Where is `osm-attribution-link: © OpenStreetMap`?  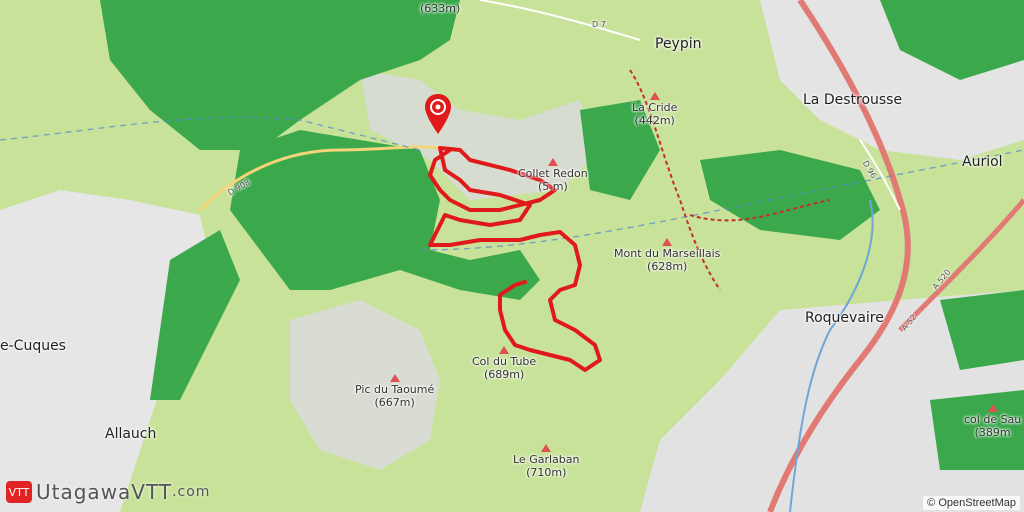
osm-attribution-link: © OpenStreetMap is located at coordinates (971, 503).